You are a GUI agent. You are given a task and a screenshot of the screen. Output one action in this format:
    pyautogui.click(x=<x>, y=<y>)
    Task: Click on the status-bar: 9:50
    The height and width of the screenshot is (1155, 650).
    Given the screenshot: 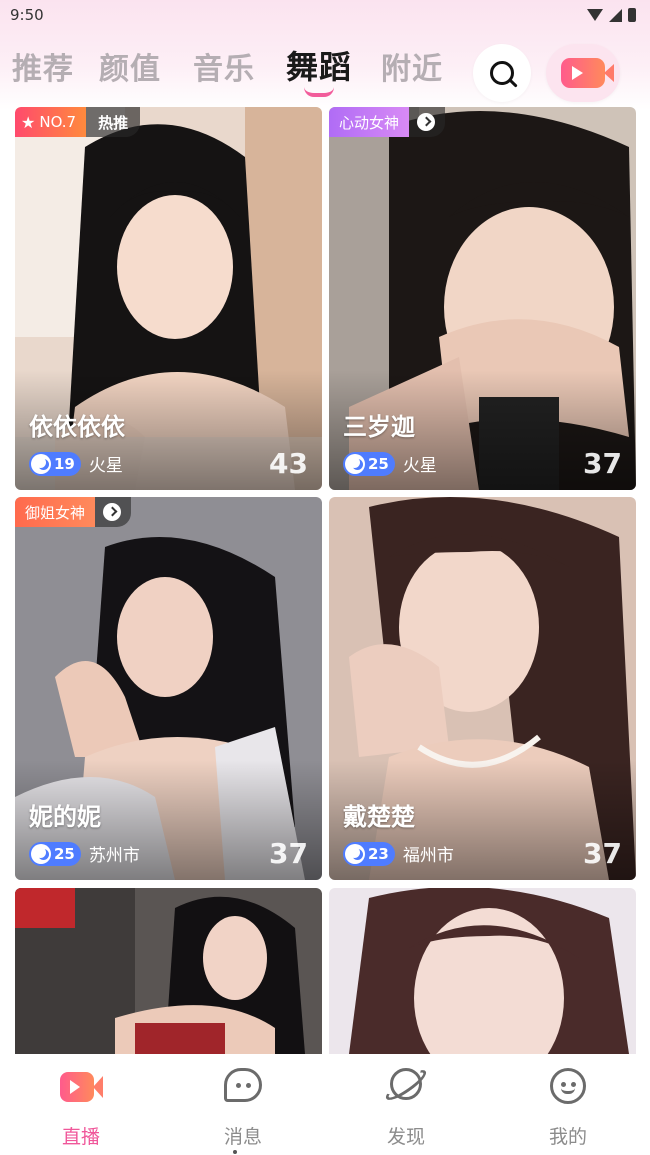 What is the action you would take?
    pyautogui.click(x=325, y=15)
    